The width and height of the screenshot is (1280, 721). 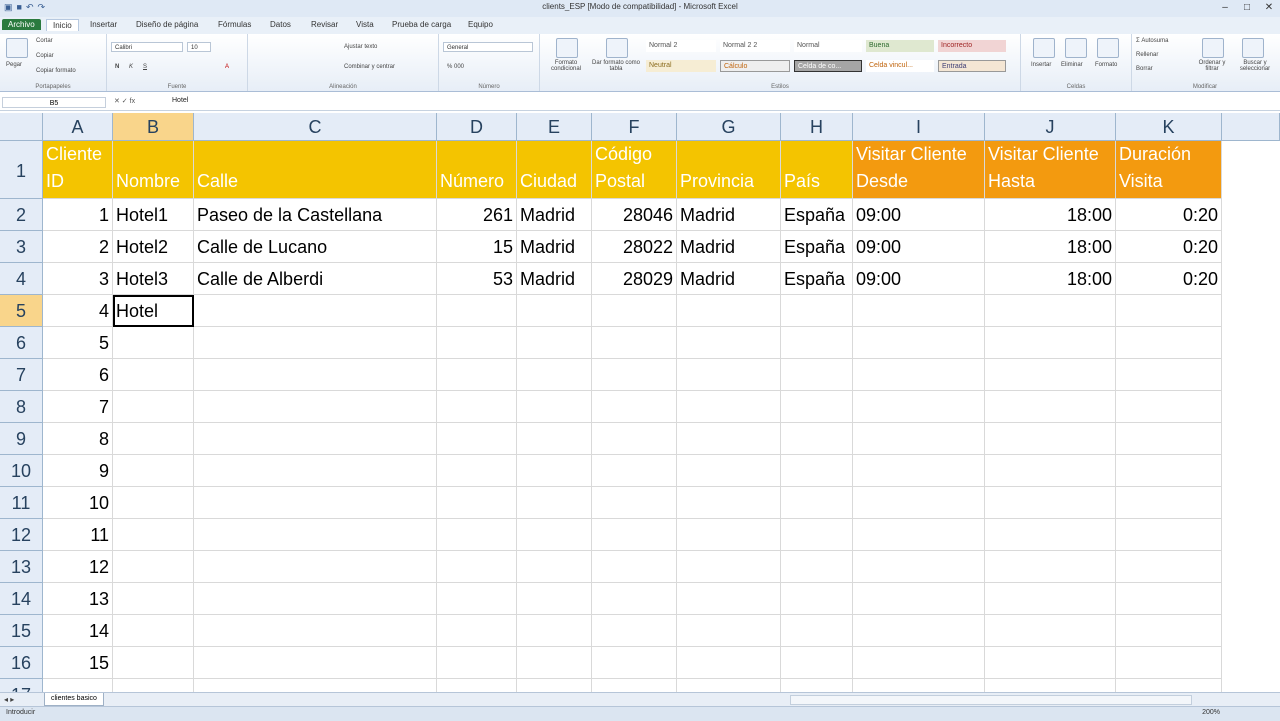 I want to click on fill-button: Rellenar, so click(x=1147, y=55).